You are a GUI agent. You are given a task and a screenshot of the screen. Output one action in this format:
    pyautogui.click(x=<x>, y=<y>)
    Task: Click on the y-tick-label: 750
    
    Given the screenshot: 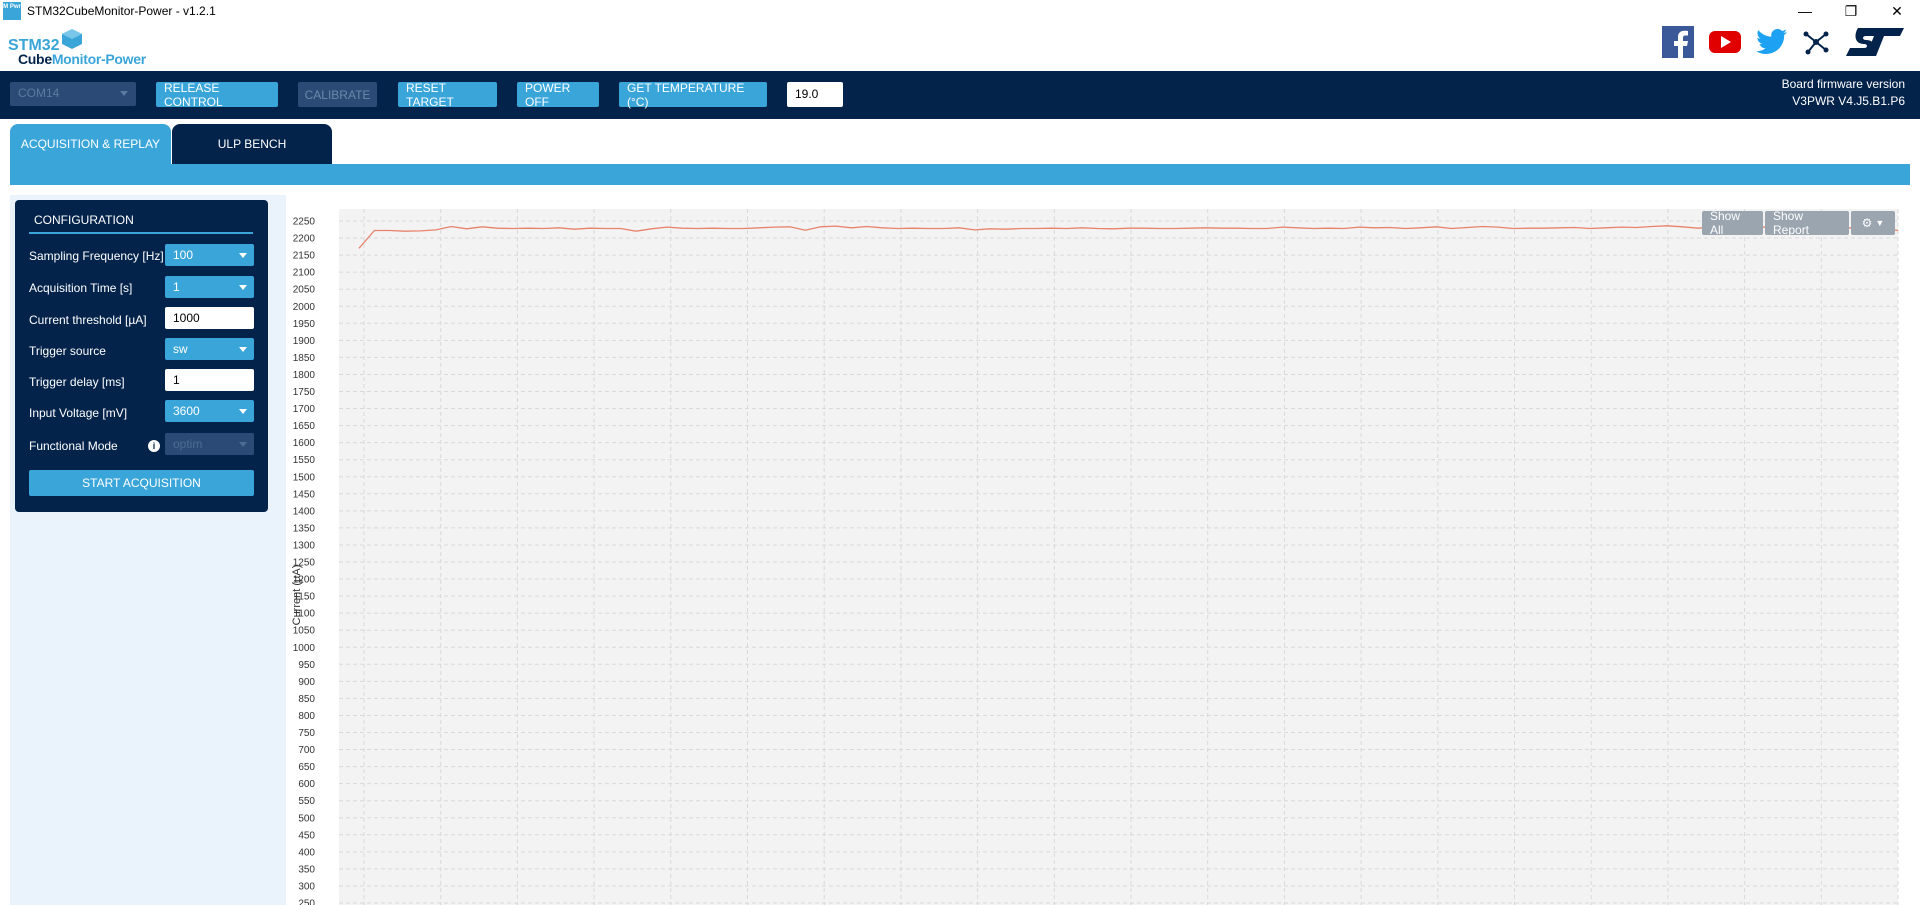 What is the action you would take?
    pyautogui.click(x=306, y=733)
    